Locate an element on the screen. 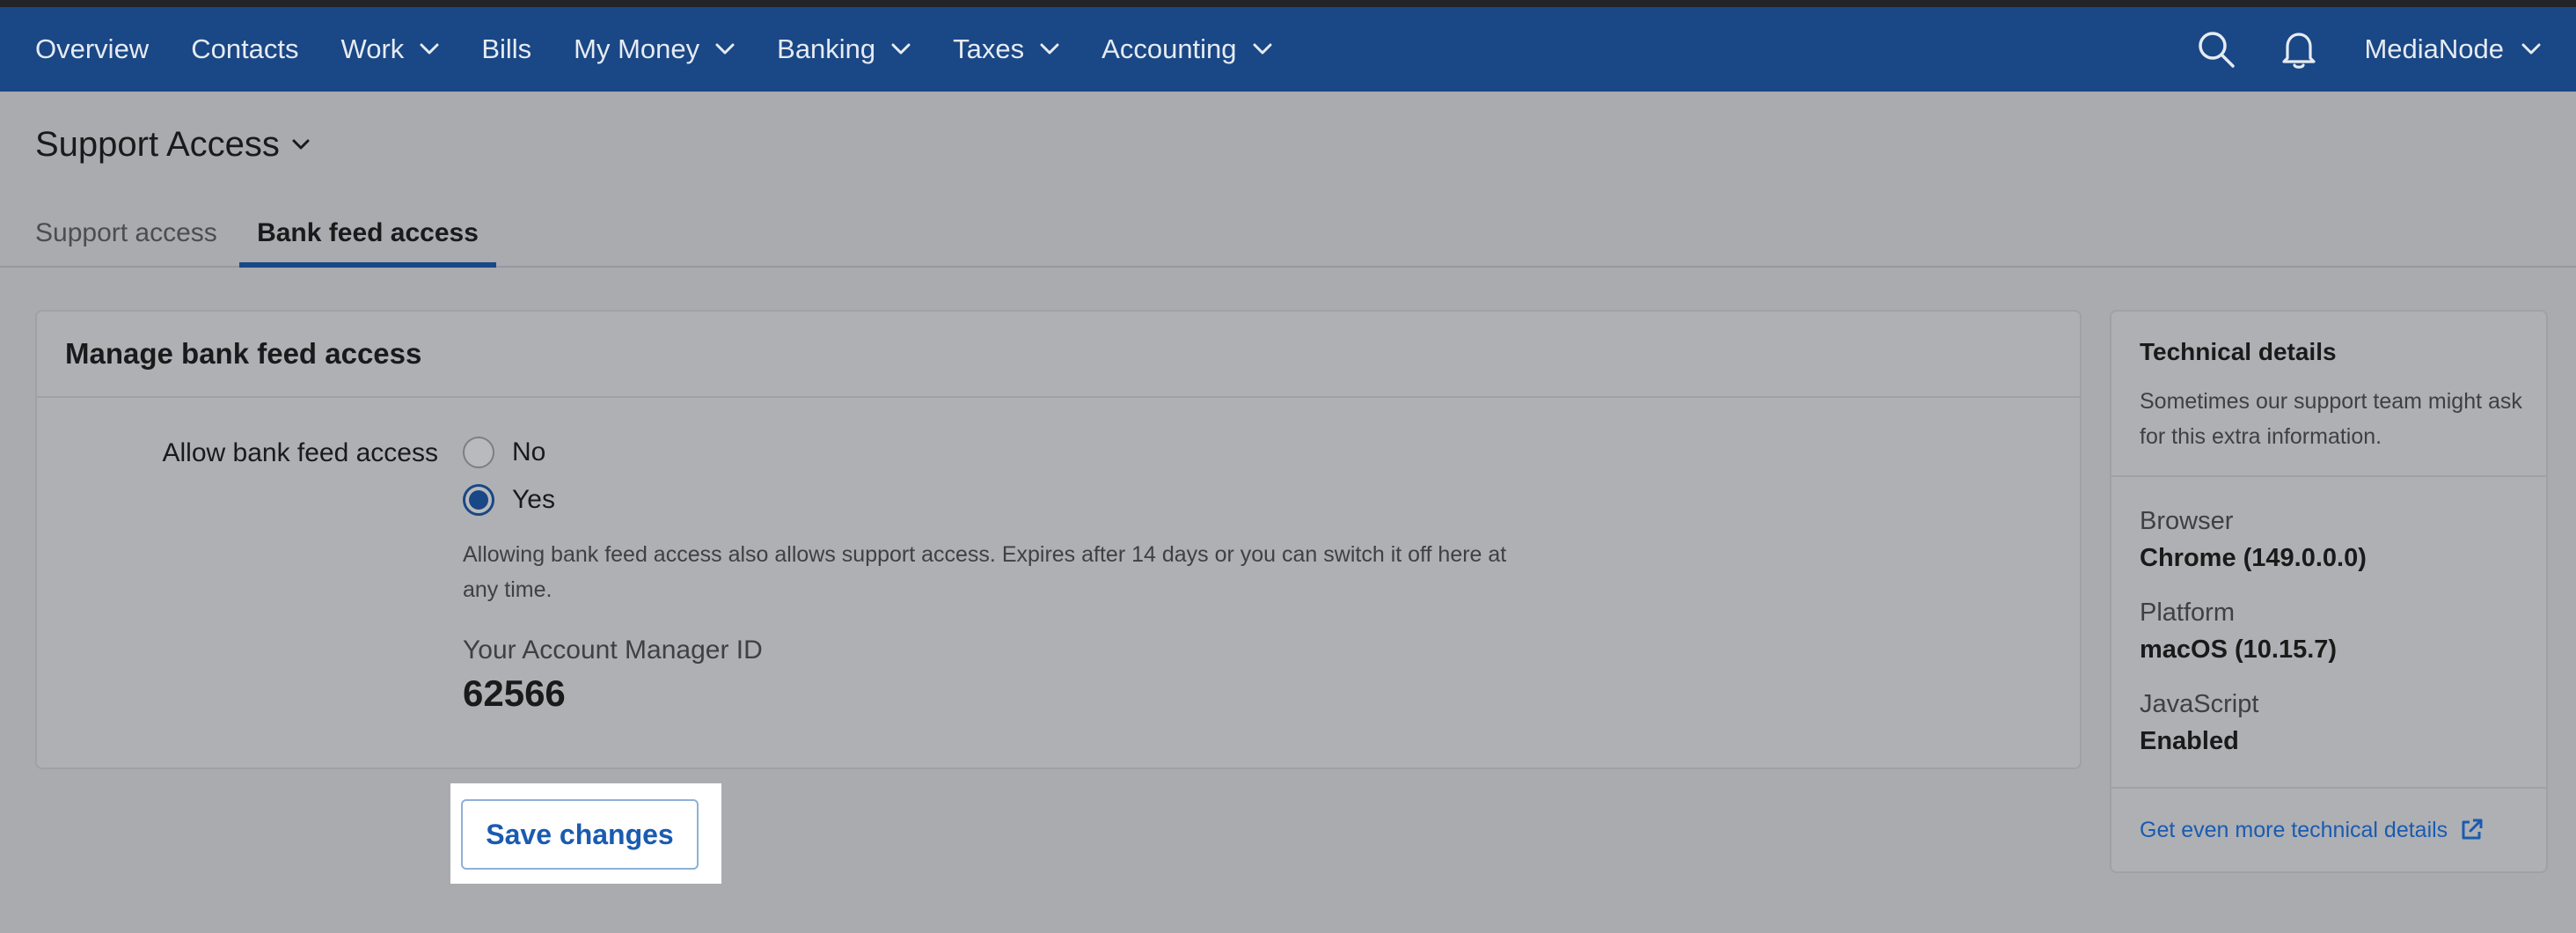  nav-item-work: Work is located at coordinates (390, 49).